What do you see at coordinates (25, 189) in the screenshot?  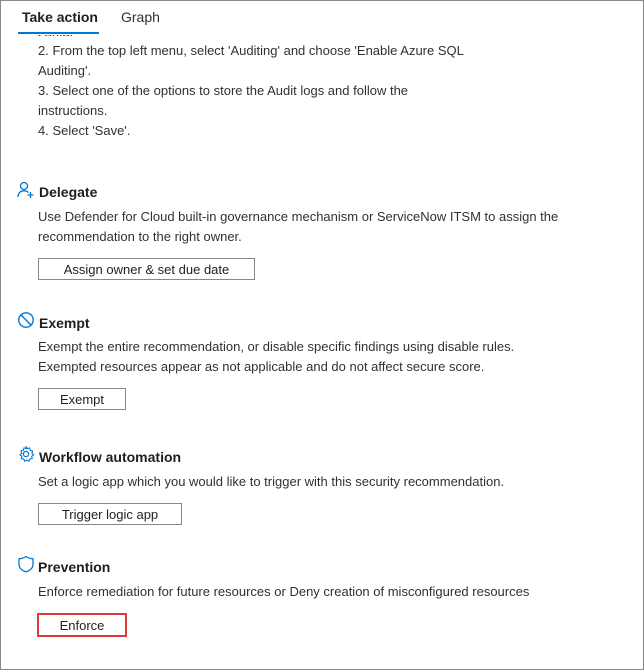 I see `person-add-icon` at bounding box center [25, 189].